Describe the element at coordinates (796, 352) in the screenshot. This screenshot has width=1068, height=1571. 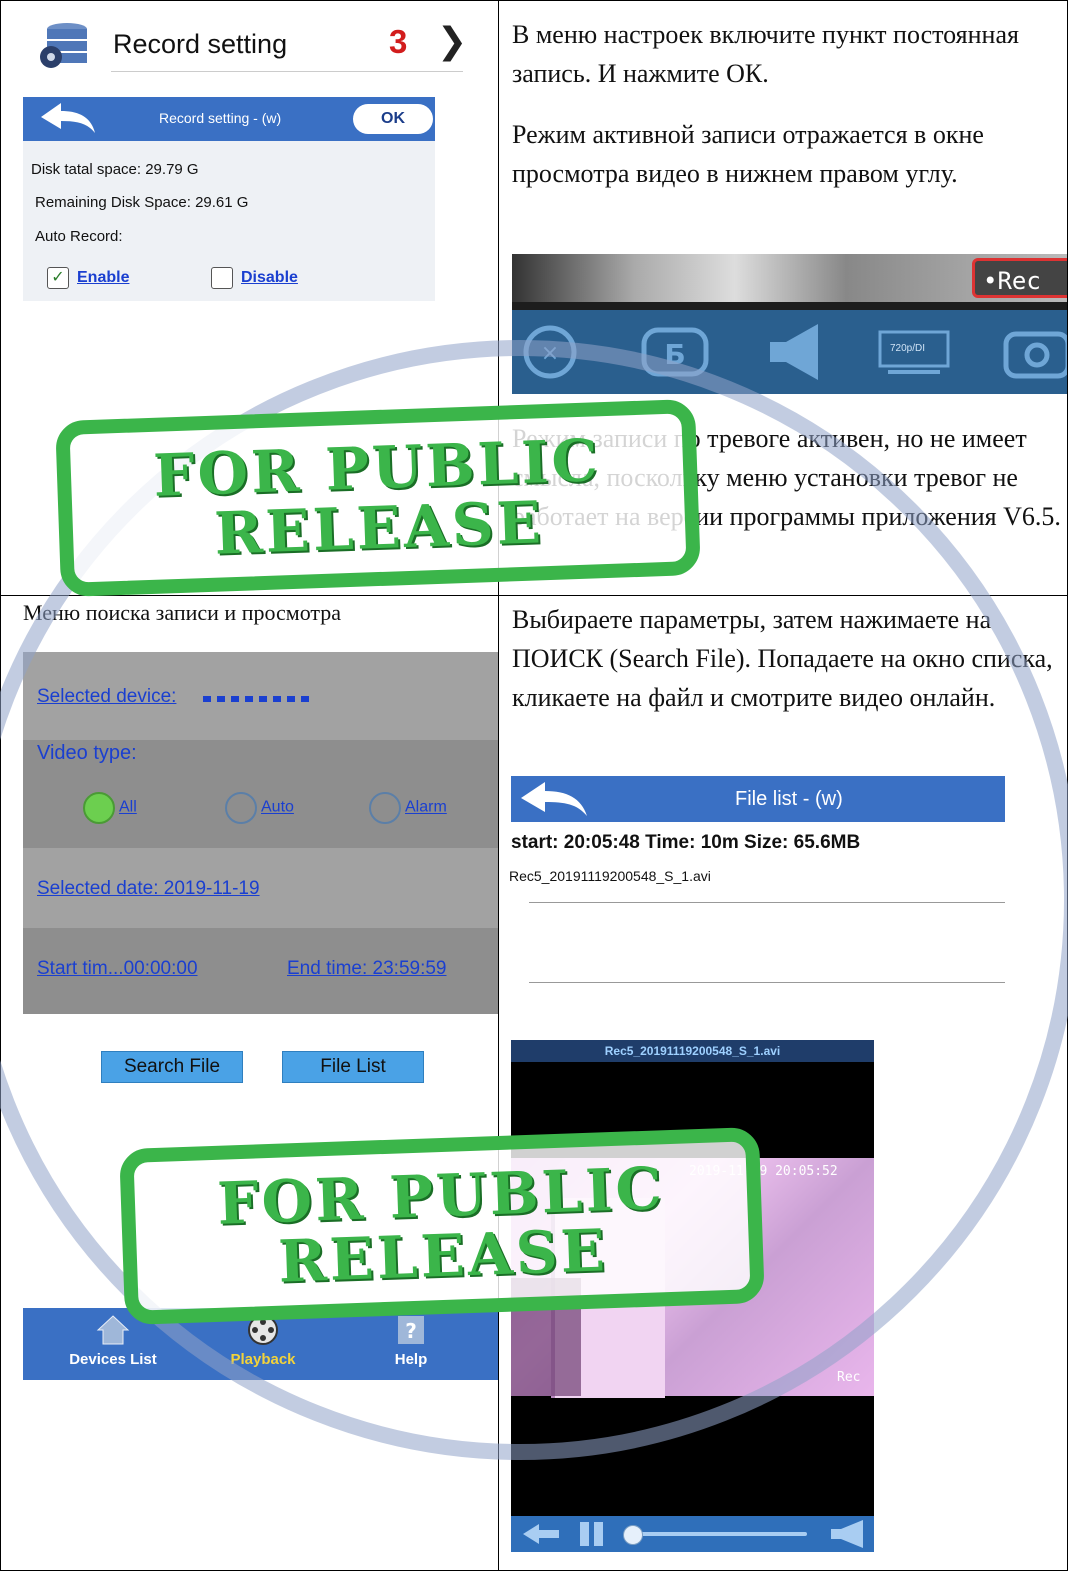
I see `speaker-icon` at that location.